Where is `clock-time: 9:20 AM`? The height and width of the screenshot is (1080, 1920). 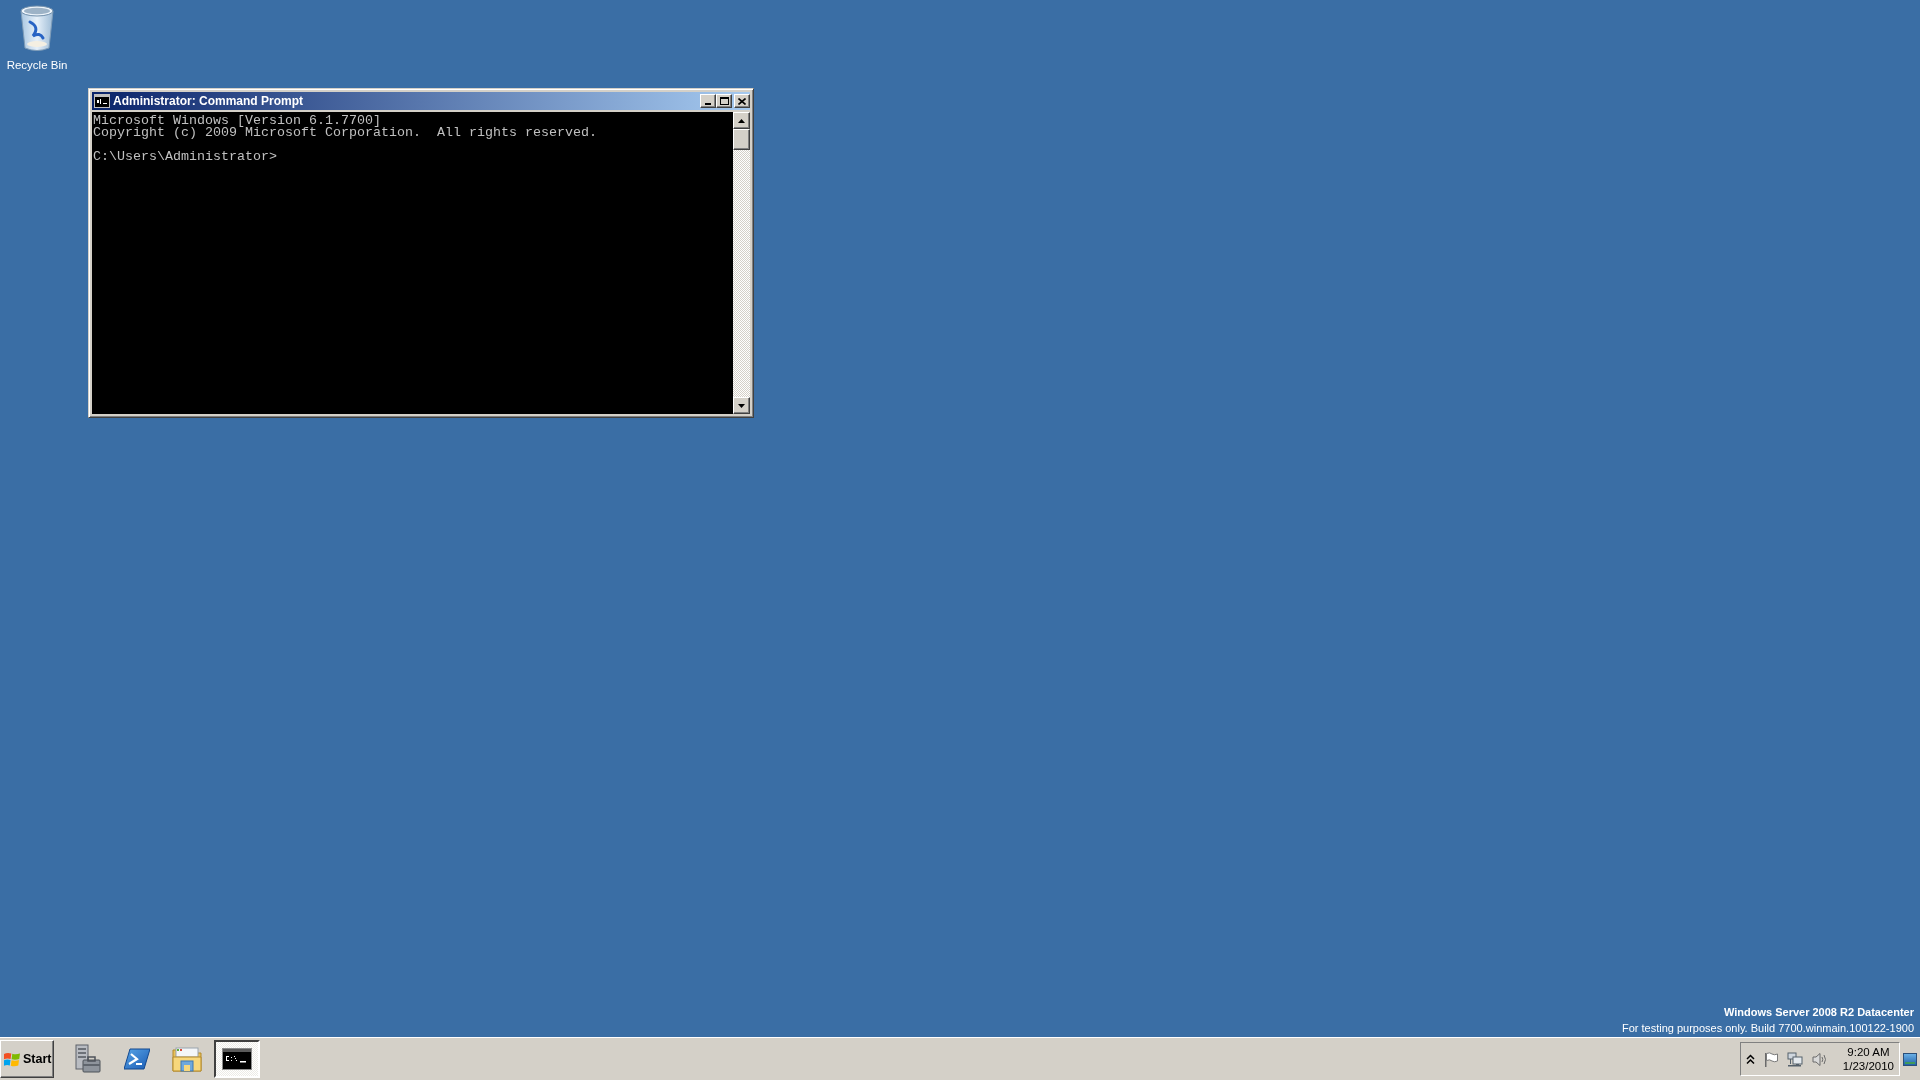 clock-time: 9:20 AM is located at coordinates (1868, 1052).